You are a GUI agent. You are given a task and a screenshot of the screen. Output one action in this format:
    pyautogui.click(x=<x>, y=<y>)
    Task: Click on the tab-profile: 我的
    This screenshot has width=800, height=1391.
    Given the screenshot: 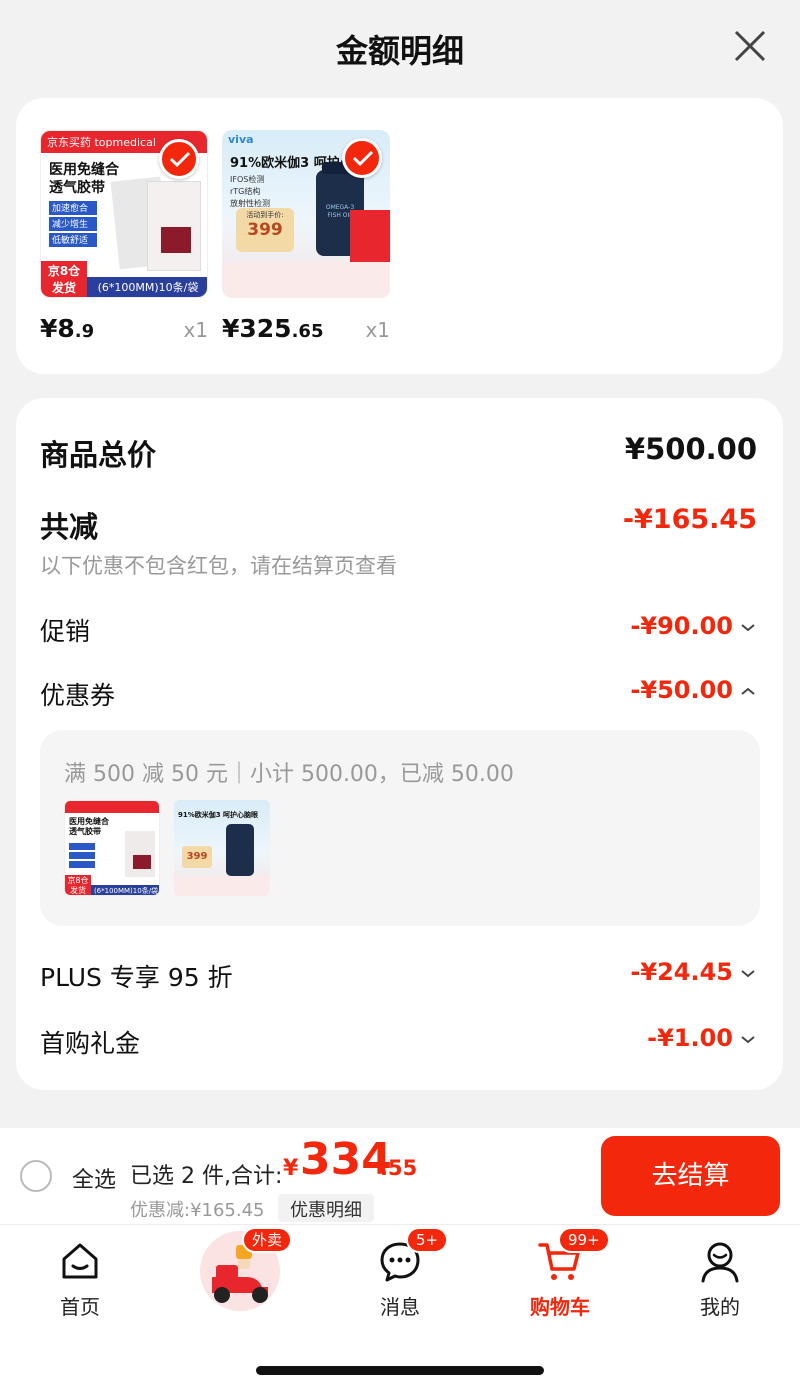 What is the action you would take?
    pyautogui.click(x=720, y=1278)
    